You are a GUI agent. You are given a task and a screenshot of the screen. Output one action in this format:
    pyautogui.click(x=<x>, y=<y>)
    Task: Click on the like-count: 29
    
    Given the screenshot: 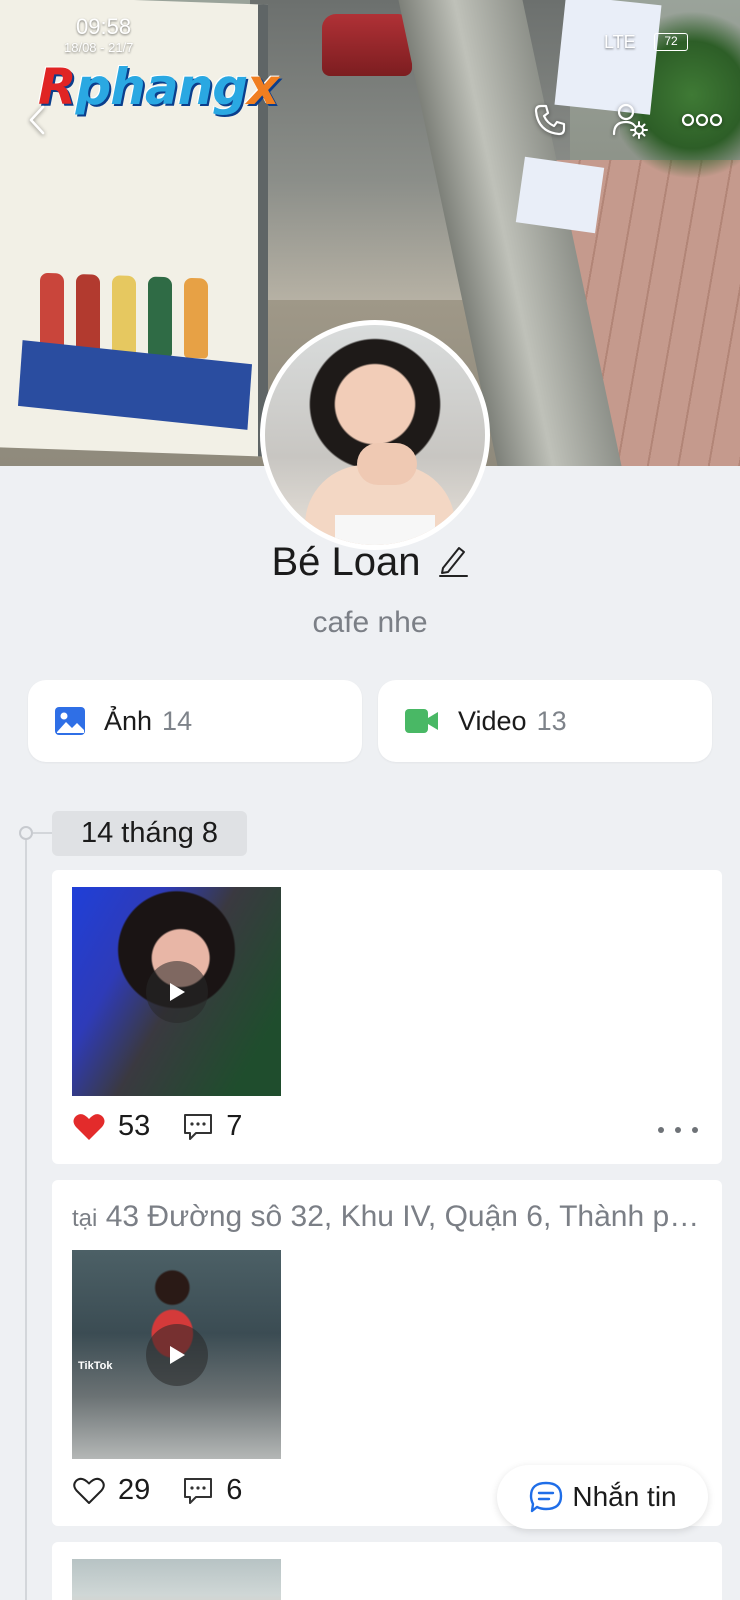 What is the action you would take?
    pyautogui.click(x=134, y=1490)
    